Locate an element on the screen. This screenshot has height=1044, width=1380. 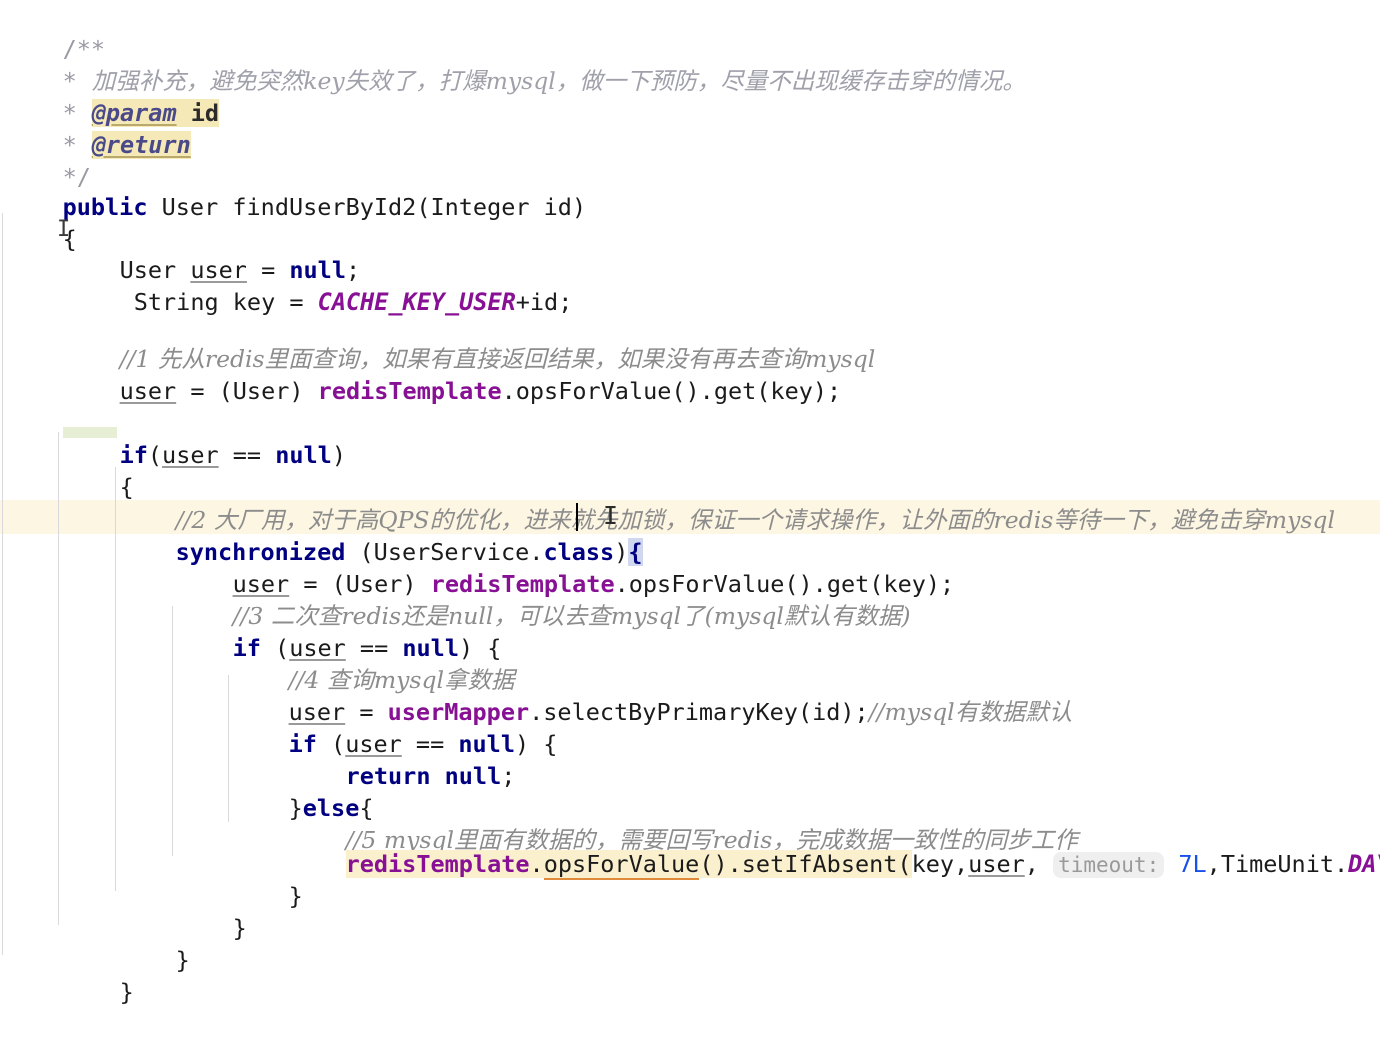
decl-key-line: String key = CACHE_KEY_USER+id; is located at coordinates (318, 283).